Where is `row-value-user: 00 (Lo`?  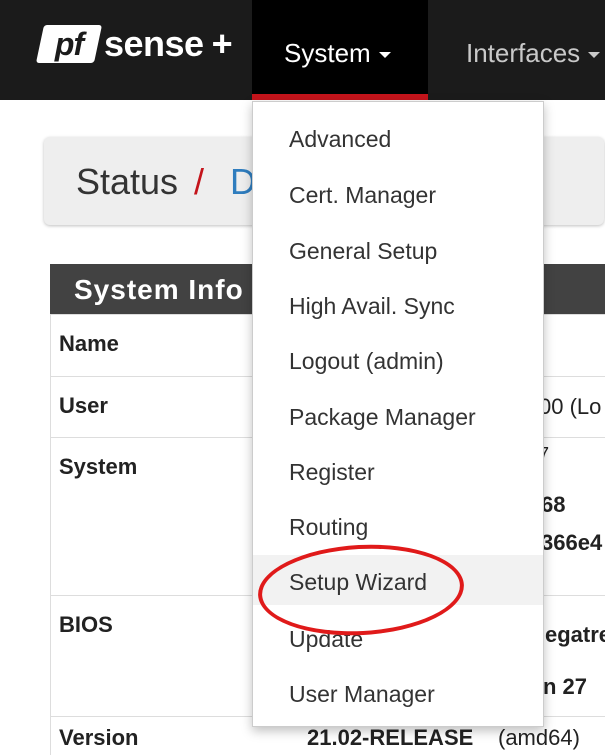 row-value-user: 00 (Lo is located at coordinates (570, 406).